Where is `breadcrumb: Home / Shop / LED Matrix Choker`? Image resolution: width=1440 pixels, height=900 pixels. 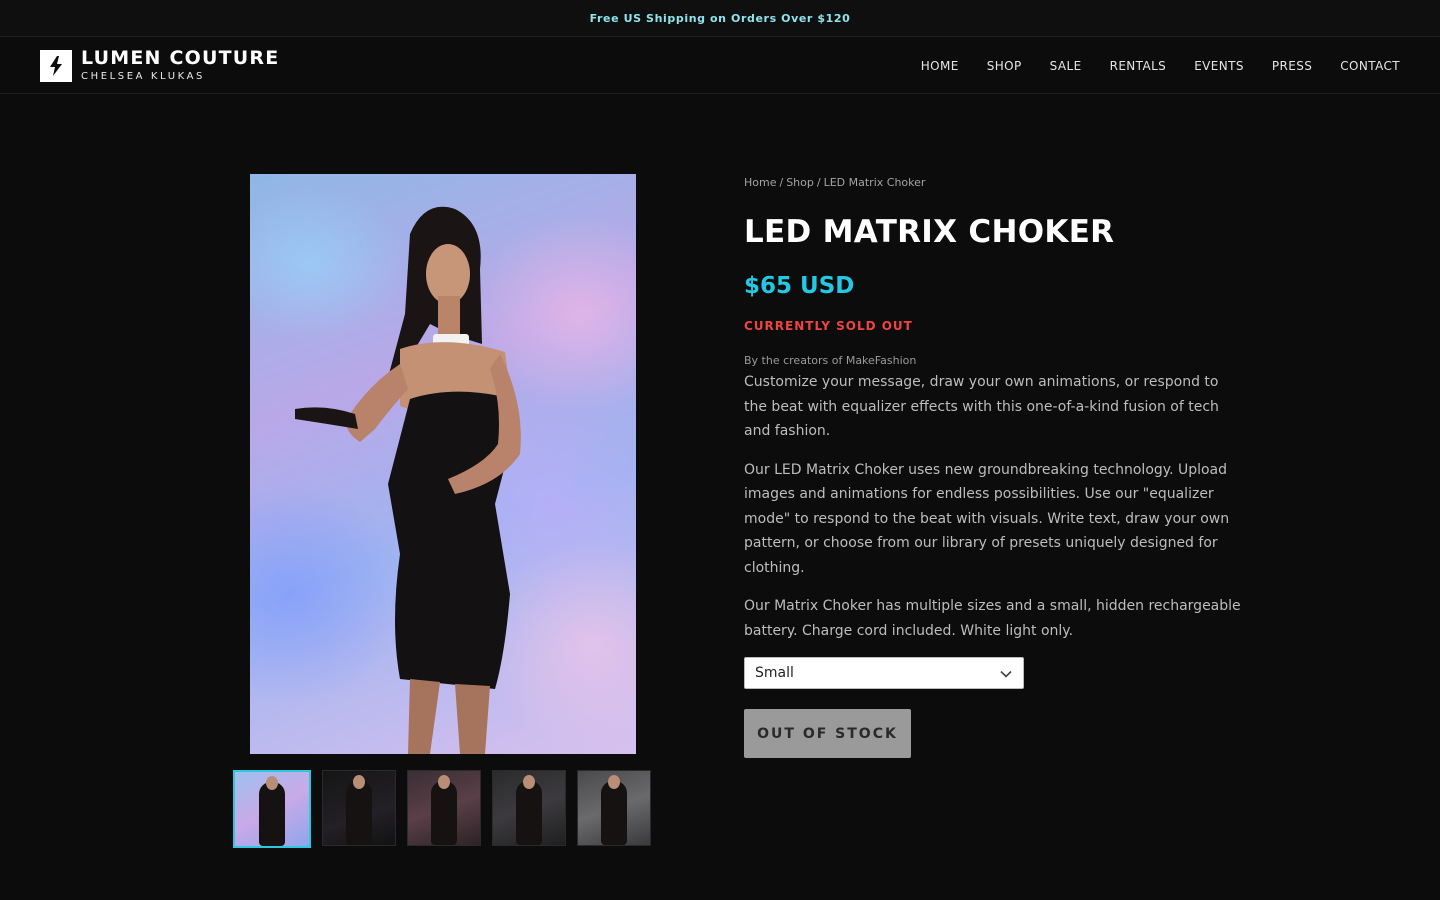 breadcrumb: Home / Shop / LED Matrix Choker is located at coordinates (834, 182).